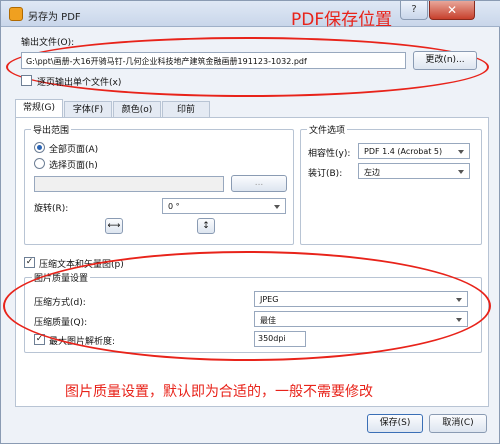 The image size is (500, 444). What do you see at coordinates (174, 206) in the screenshot?
I see `rotate-value: 0 °` at bounding box center [174, 206].